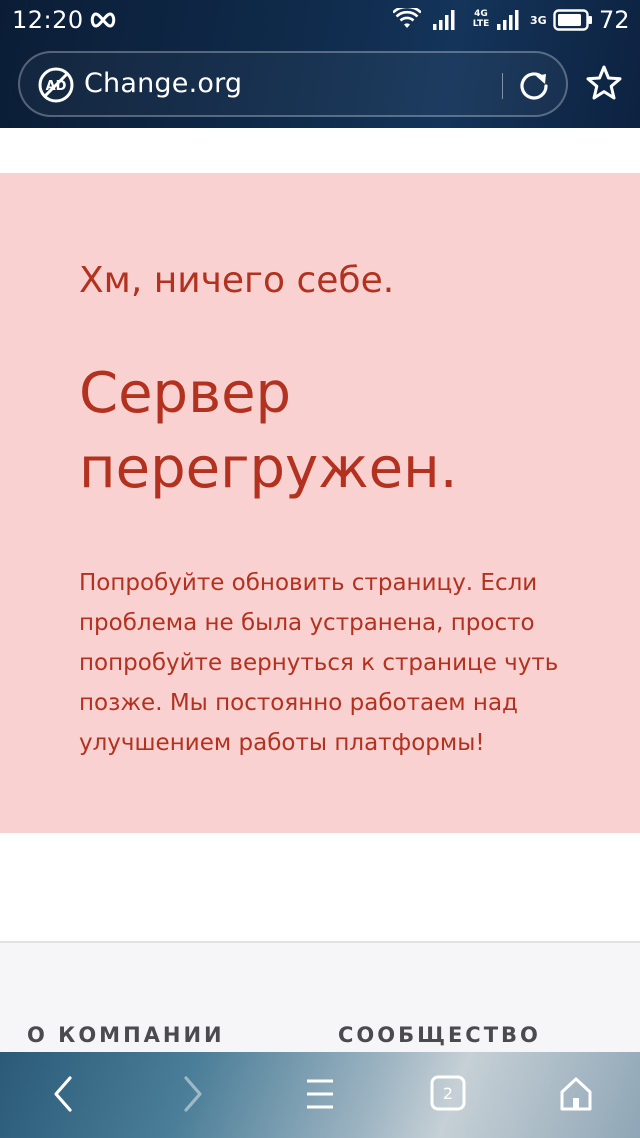 The height and width of the screenshot is (1138, 640). What do you see at coordinates (572, 20) in the screenshot?
I see `battery-icon` at bounding box center [572, 20].